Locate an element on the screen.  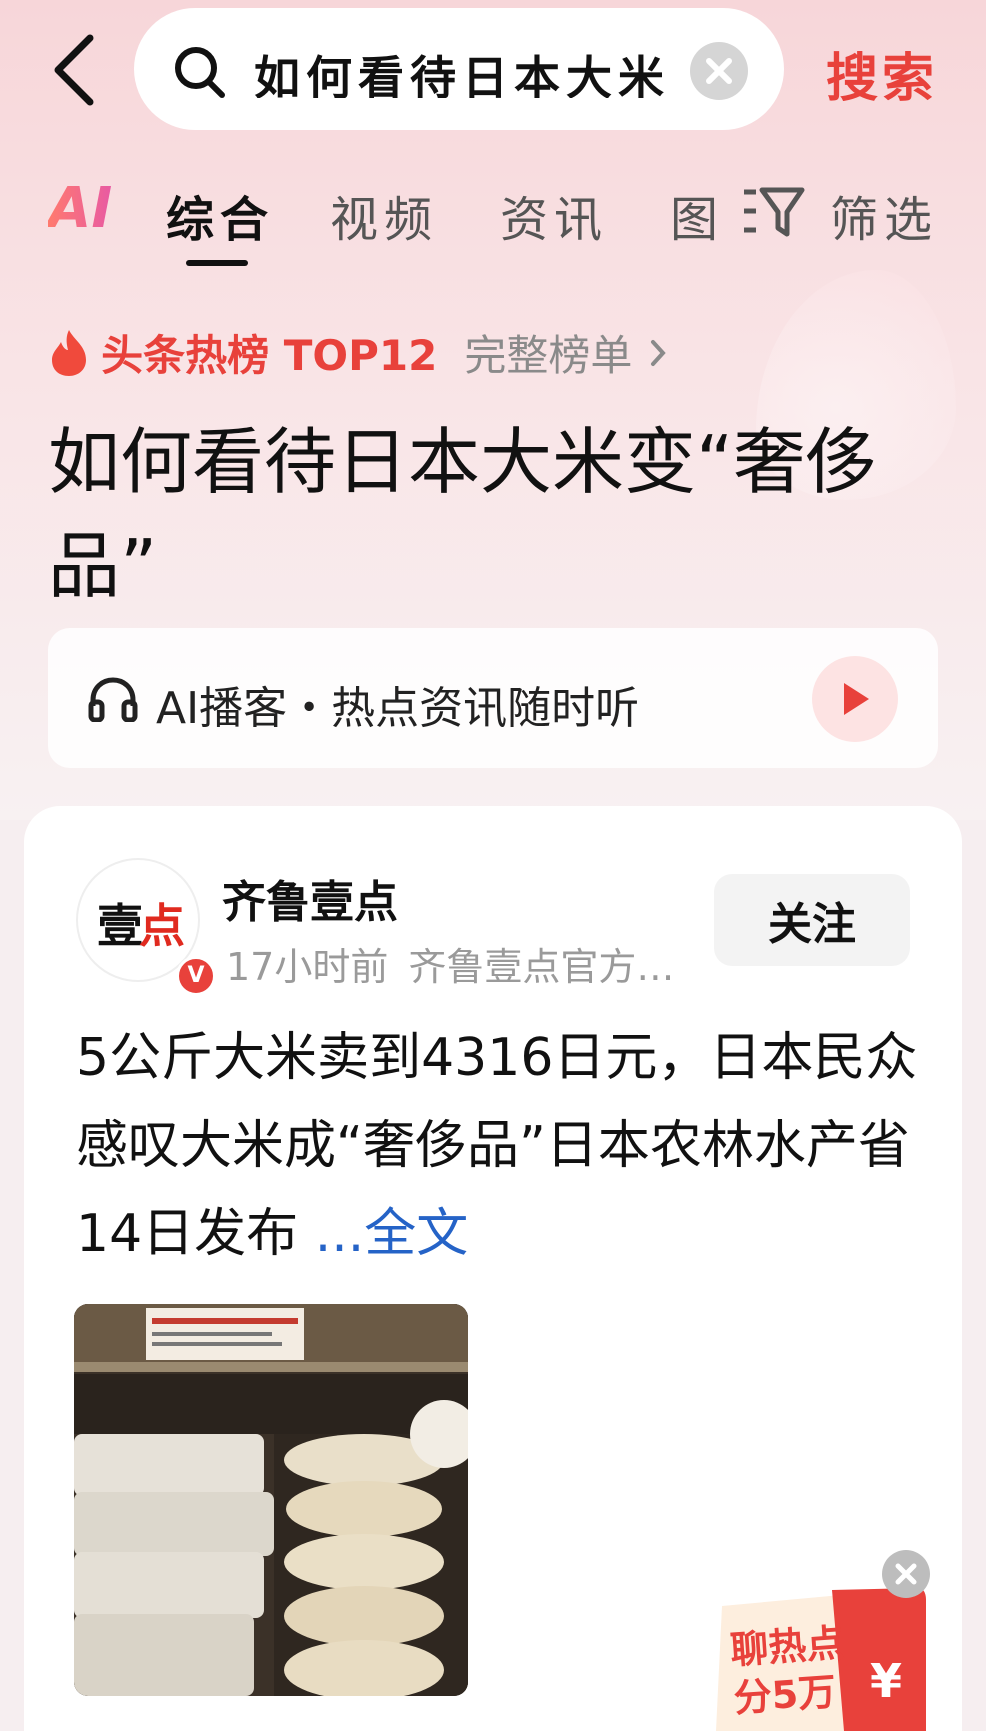
promo-widget: 聊热点 分5万 ¥ is located at coordinates (821, 1659).